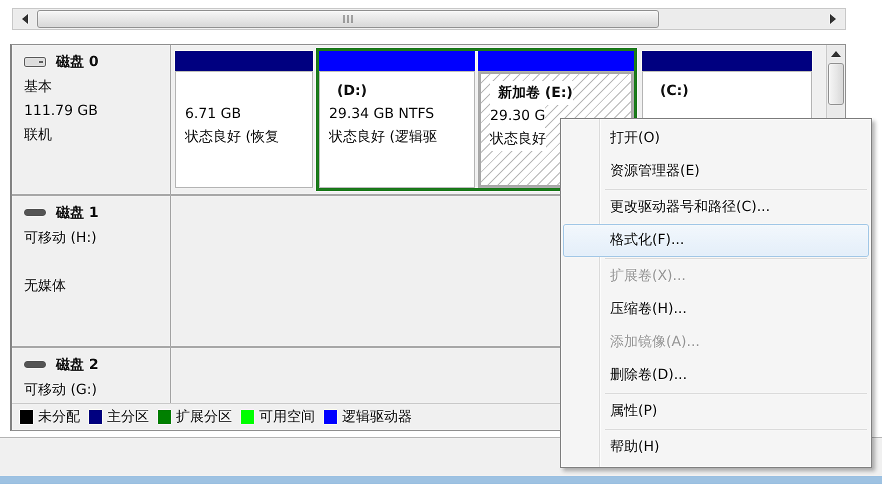 This screenshot has height=493, width=882. I want to click on legend-label: 可用空间, so click(287, 417).